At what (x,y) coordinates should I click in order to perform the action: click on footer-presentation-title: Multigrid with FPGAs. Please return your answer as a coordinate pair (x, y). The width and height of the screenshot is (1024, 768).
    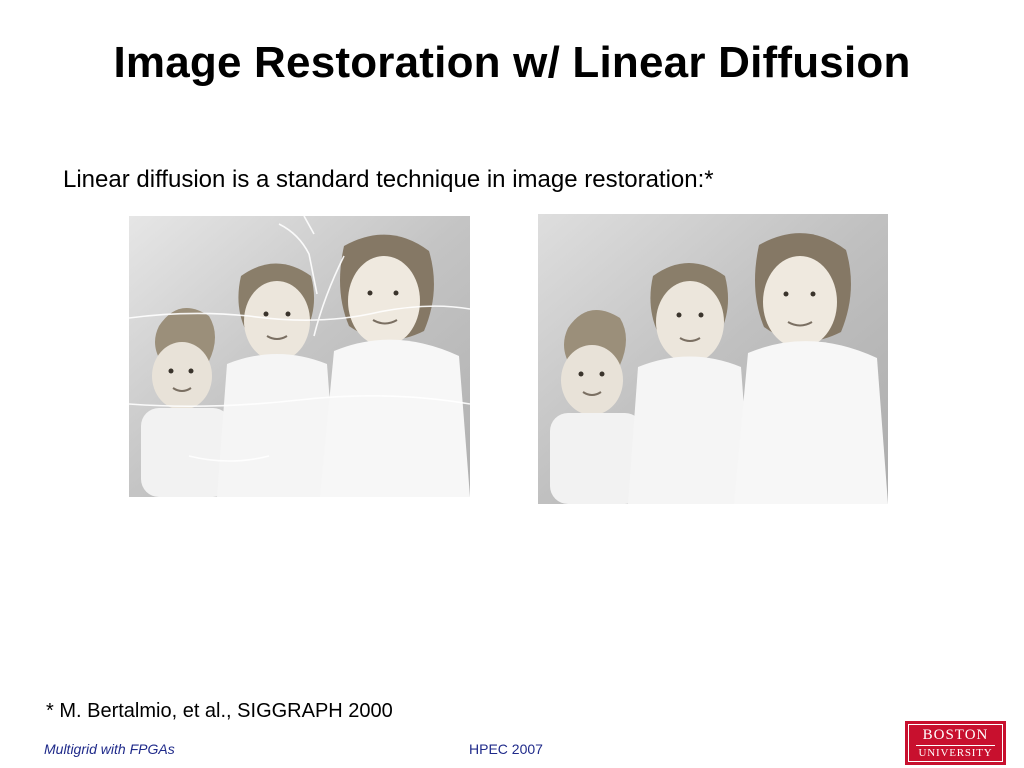
    Looking at the image, I should click on (109, 749).